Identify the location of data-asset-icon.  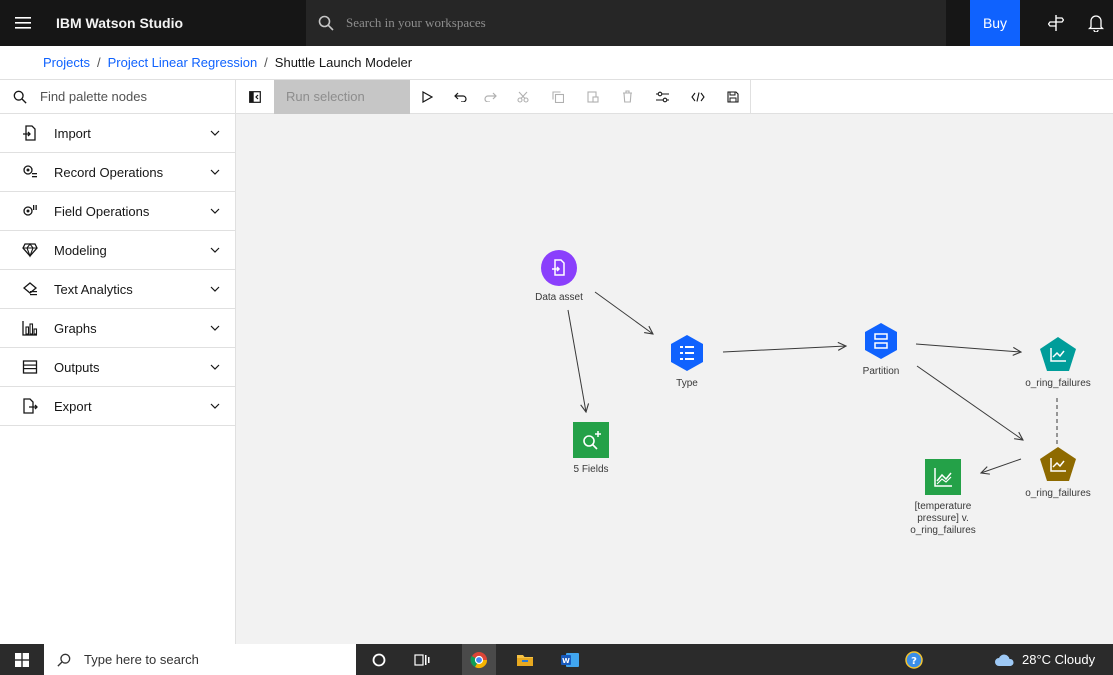
(559, 268).